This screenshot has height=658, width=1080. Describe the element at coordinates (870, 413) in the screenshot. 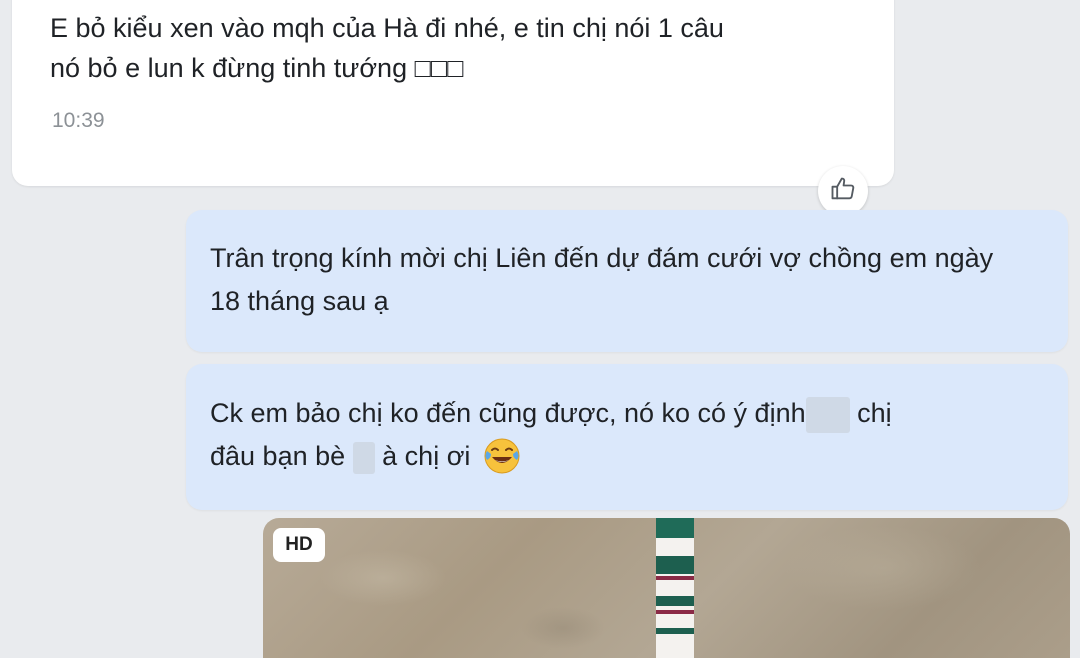

I see `message-text-segment: chị` at that location.